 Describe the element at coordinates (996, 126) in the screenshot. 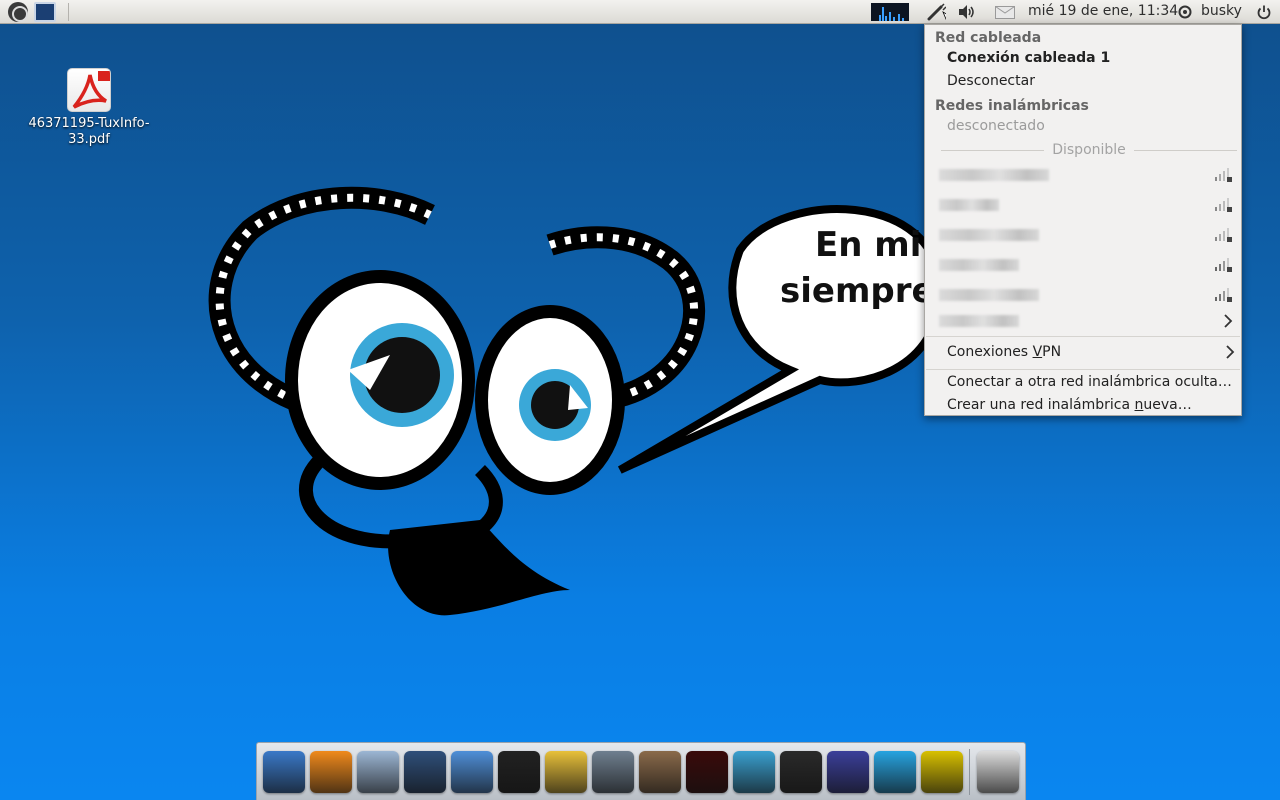

I see `wireless-status: desconectado` at that location.